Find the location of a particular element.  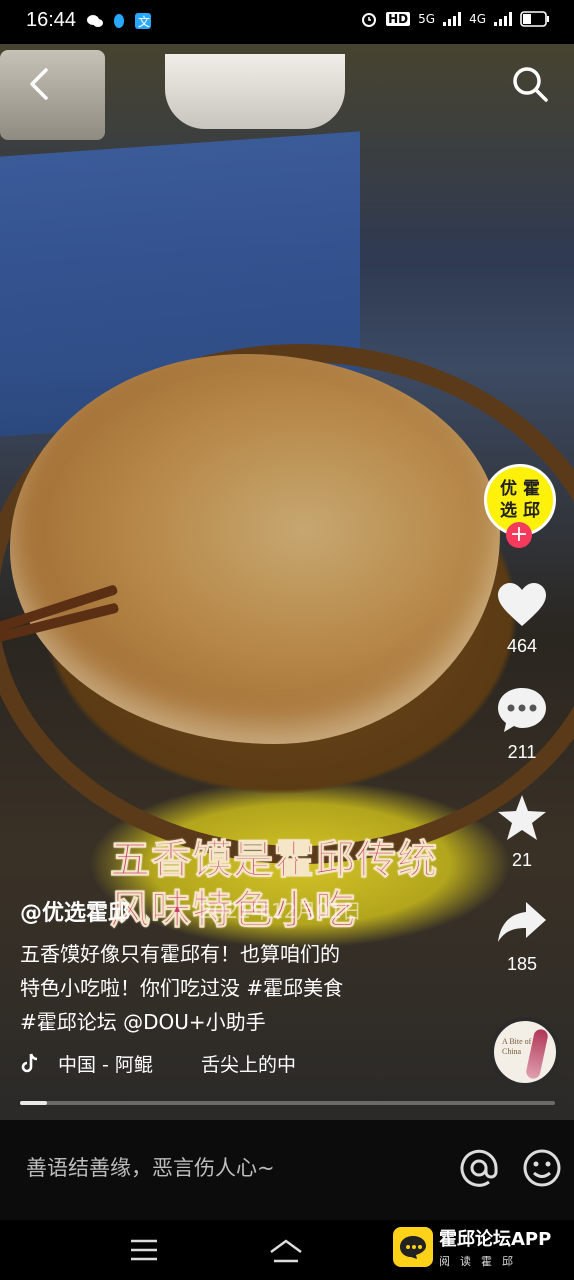

favorite-button: 21 is located at coordinates (522, 832).